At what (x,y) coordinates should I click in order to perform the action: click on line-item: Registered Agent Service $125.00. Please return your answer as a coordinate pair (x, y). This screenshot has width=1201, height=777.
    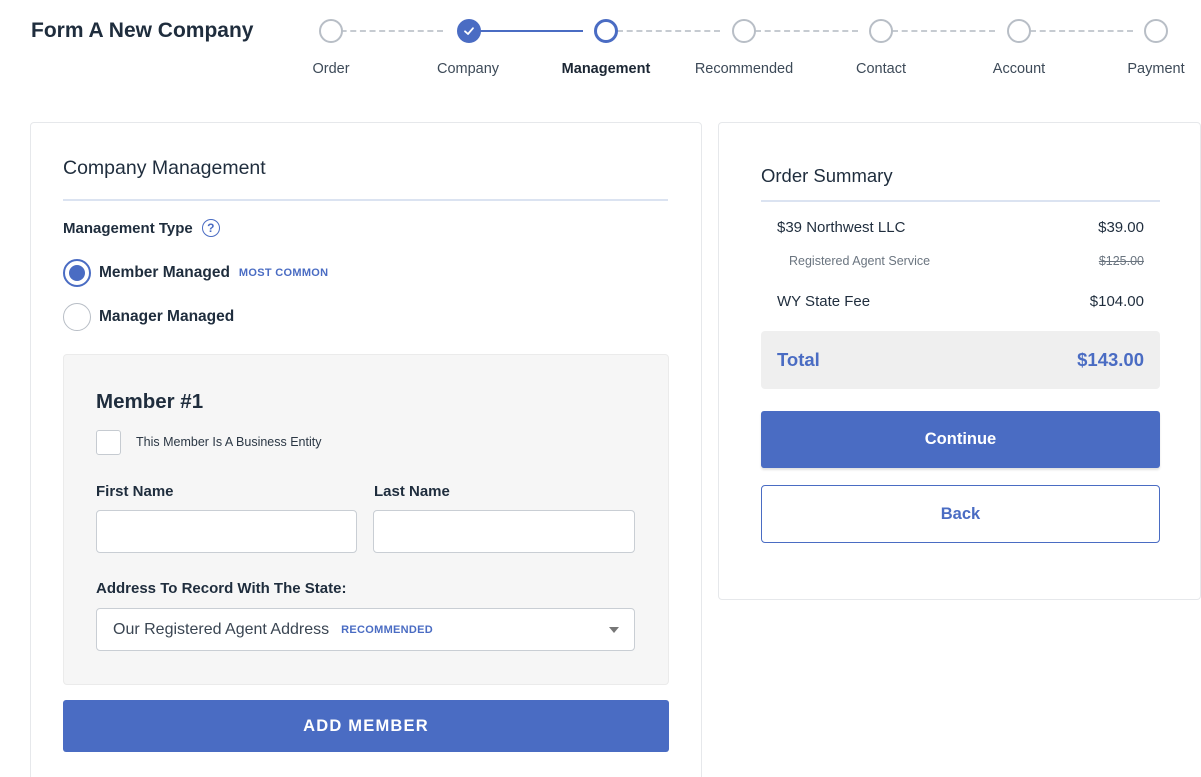
    Looking at the image, I should click on (966, 261).